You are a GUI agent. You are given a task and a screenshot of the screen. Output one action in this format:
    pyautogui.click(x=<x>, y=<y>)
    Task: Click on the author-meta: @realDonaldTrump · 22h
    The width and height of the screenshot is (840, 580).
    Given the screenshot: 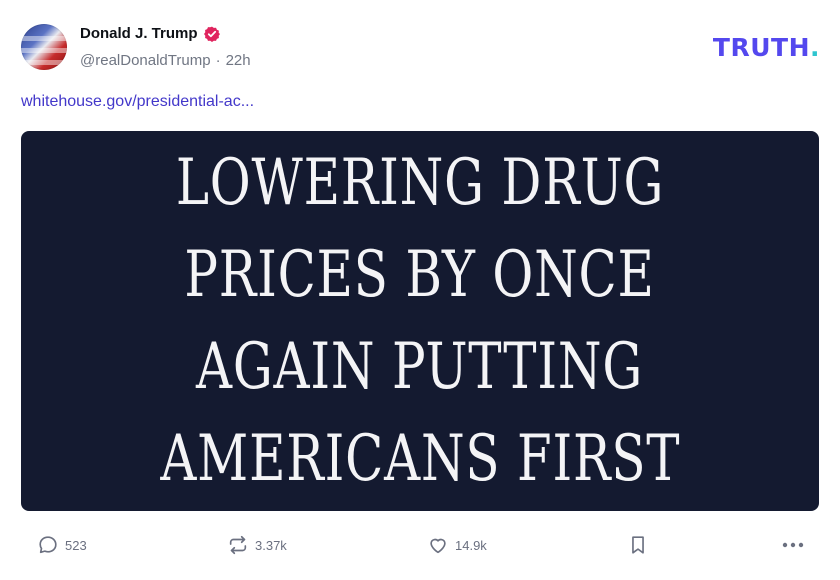 What is the action you would take?
    pyautogui.click(x=165, y=60)
    